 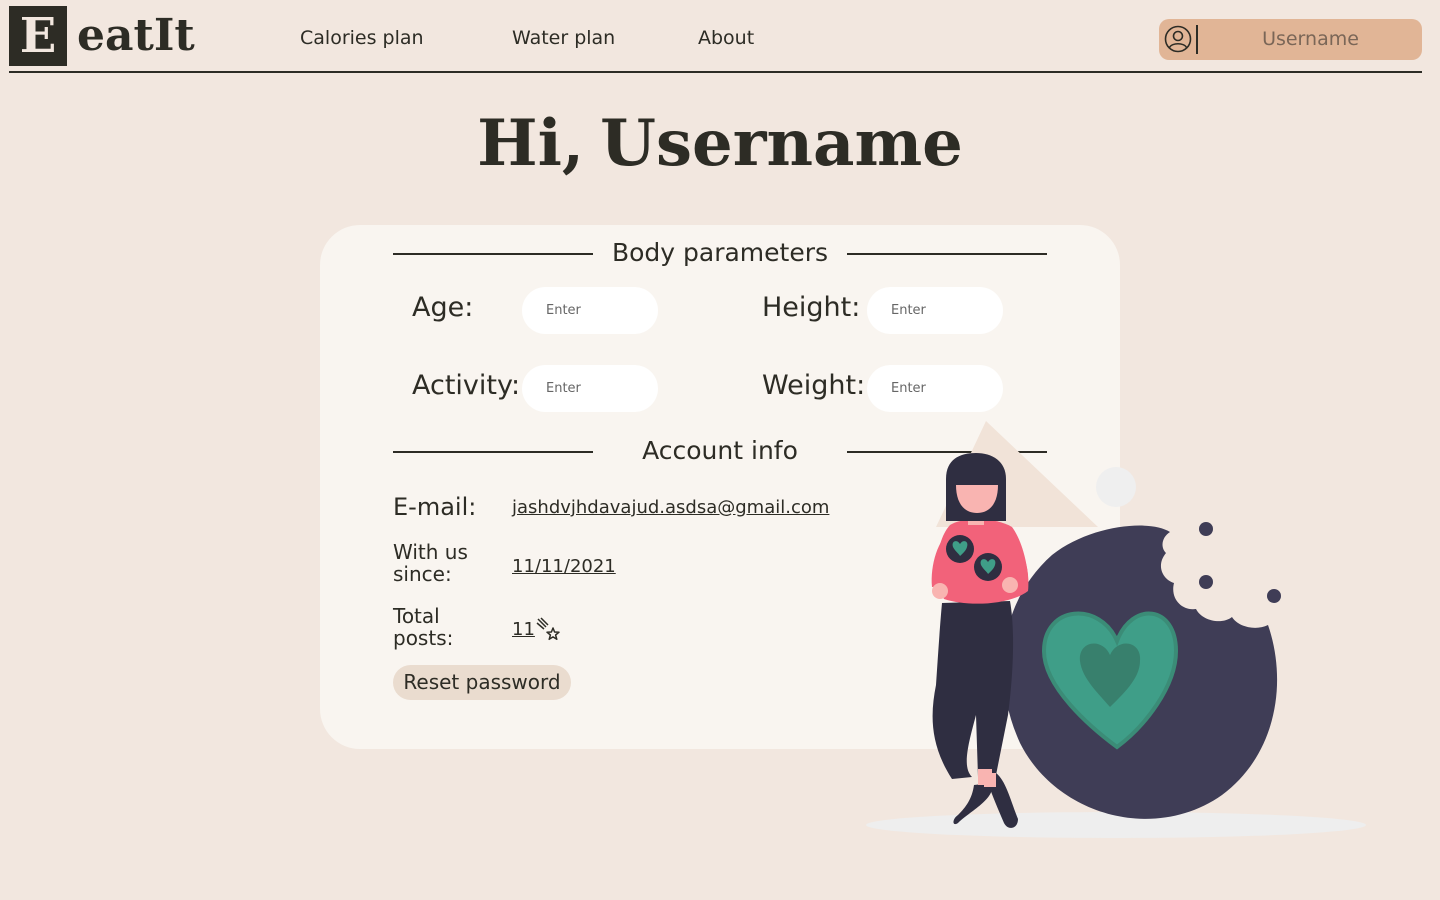 What do you see at coordinates (564, 566) in the screenshot?
I see `since-value: 11/11/2021` at bounding box center [564, 566].